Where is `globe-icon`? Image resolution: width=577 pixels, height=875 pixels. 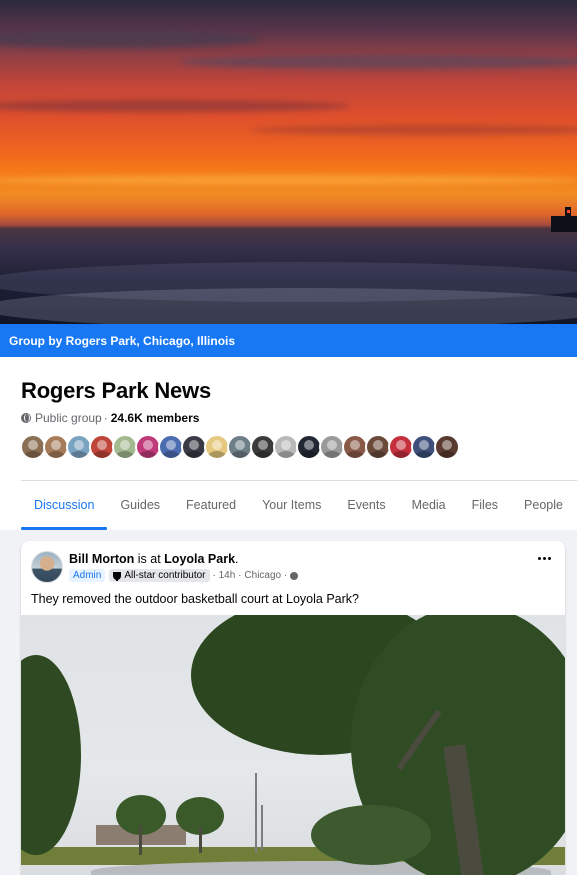 globe-icon is located at coordinates (26, 418).